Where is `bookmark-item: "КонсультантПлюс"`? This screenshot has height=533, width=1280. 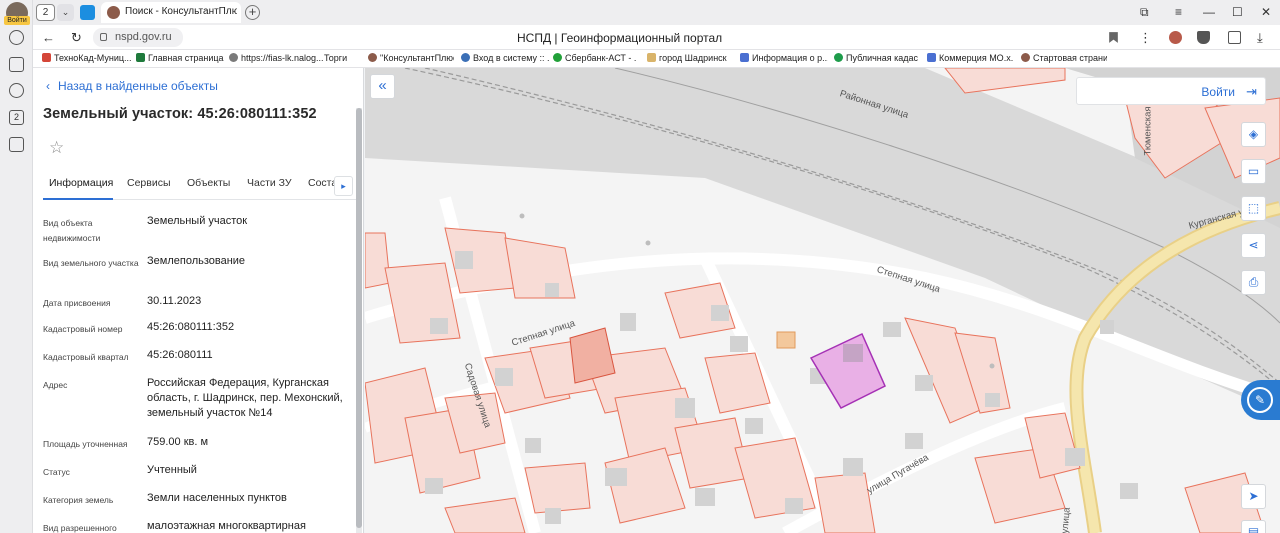 bookmark-item: "КонсультантПлюс" is located at coordinates (411, 58).